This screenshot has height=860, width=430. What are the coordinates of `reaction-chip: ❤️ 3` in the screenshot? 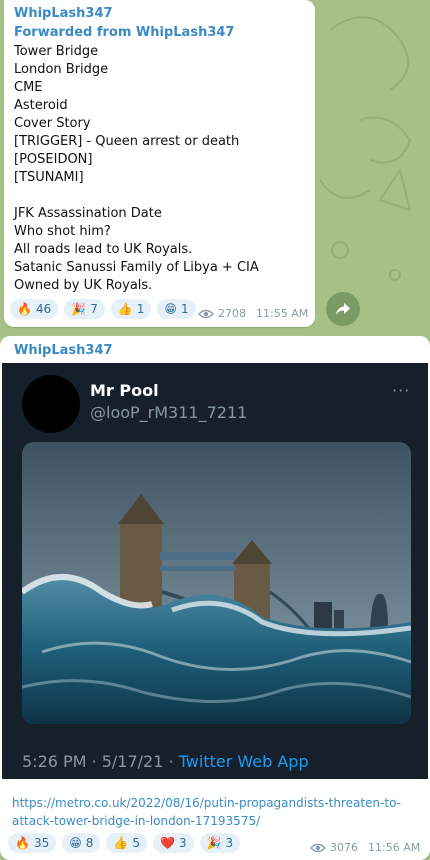 It's located at (173, 843).